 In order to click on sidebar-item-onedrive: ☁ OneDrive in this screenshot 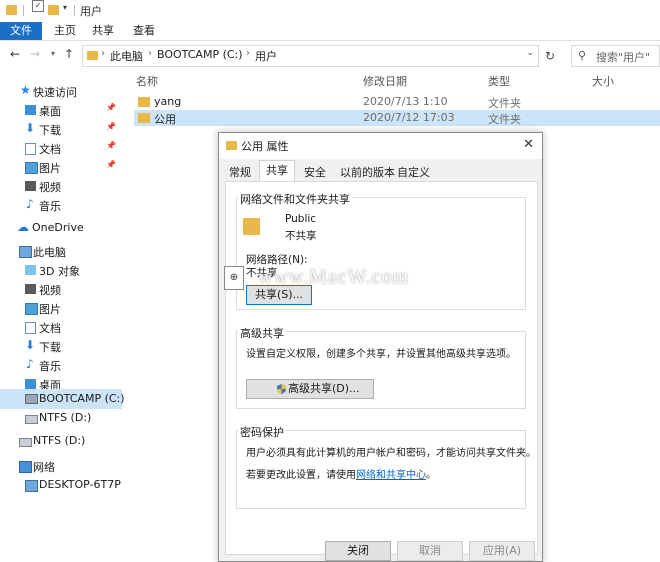, I will do `click(61, 228)`.